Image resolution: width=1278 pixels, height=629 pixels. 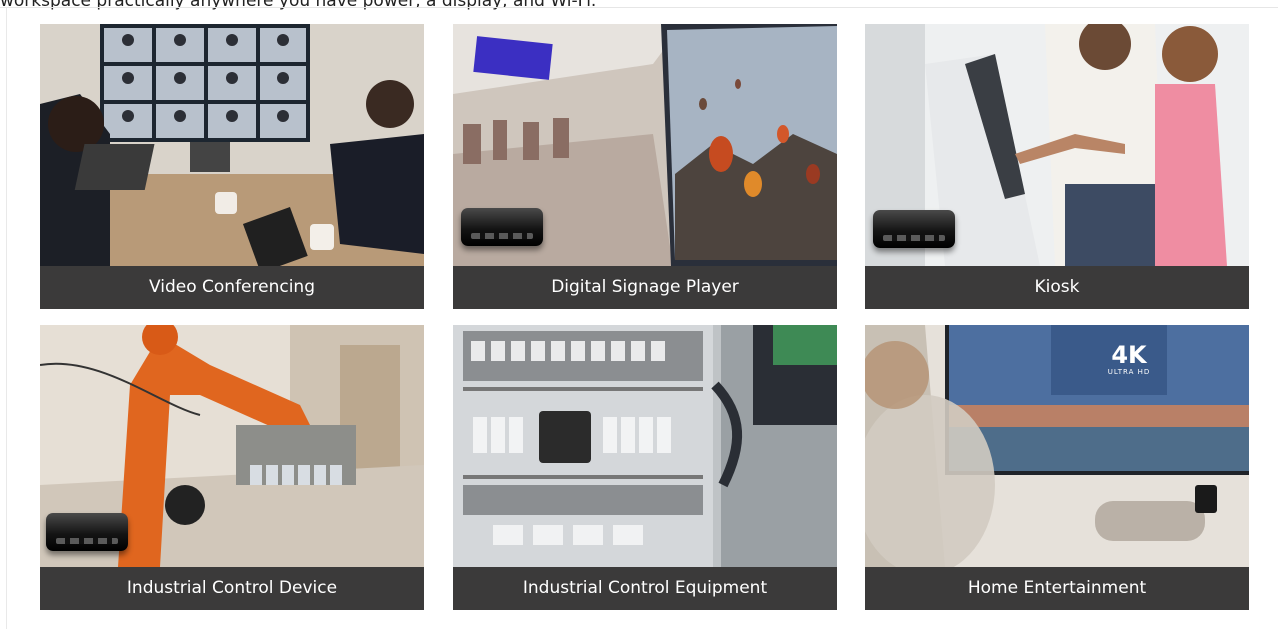 I want to click on card-caption: Home Entertainment, so click(x=1057, y=588).